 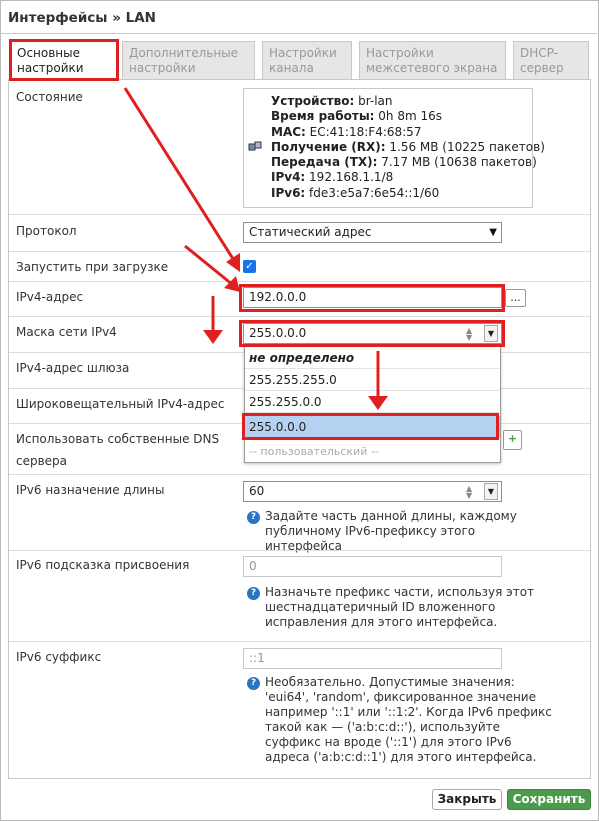 I want to click on title-divider, so click(x=298, y=33).